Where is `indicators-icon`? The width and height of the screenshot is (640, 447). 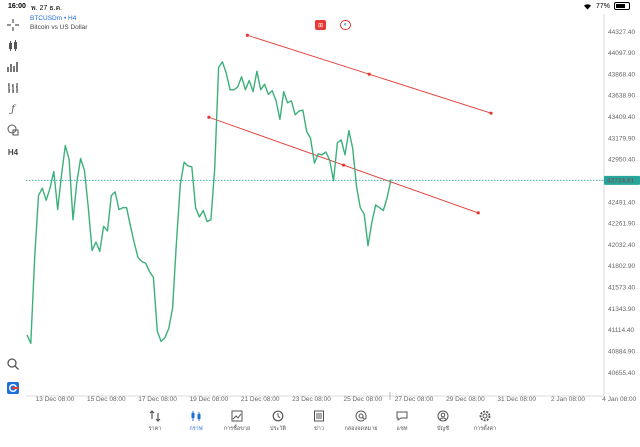
indicators-icon is located at coordinates (12, 67).